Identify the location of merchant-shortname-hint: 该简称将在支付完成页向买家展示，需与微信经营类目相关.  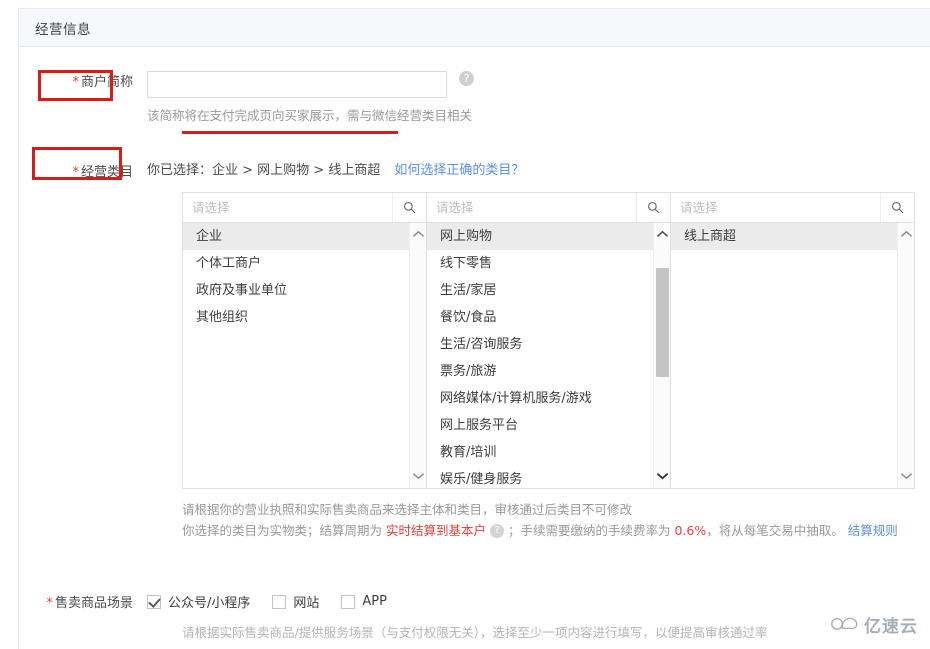
(310, 115).